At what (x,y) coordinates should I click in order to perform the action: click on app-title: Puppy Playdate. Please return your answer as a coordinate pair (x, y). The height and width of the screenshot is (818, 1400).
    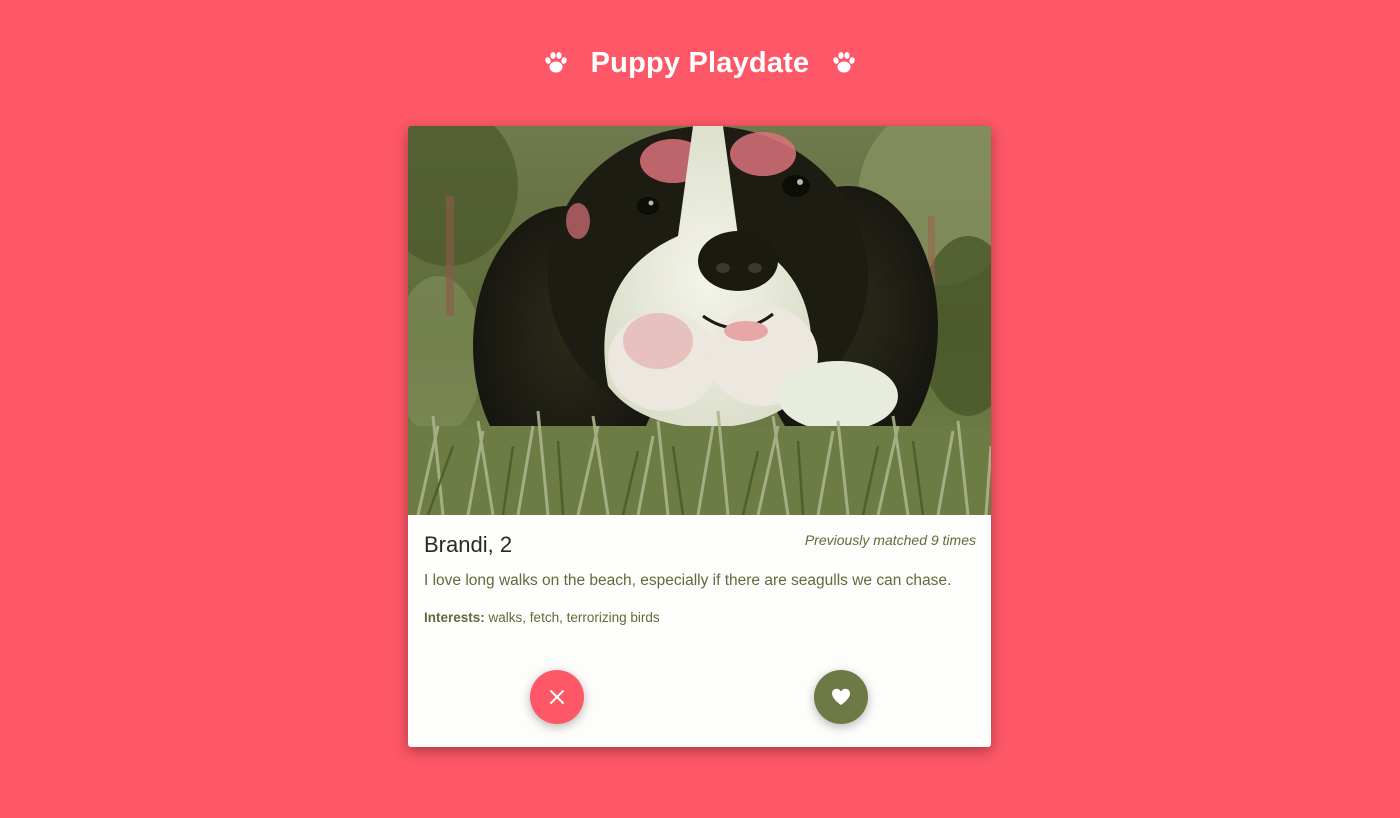
    Looking at the image, I should click on (700, 62).